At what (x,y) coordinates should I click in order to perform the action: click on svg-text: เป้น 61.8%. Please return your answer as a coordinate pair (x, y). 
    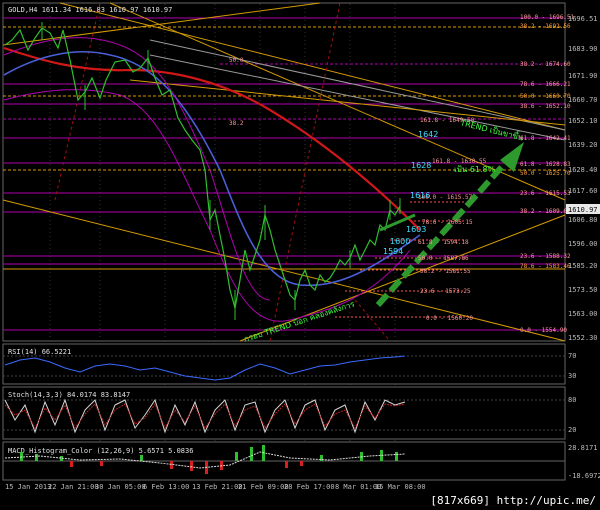
    Looking at the image, I should click on (475, 169).